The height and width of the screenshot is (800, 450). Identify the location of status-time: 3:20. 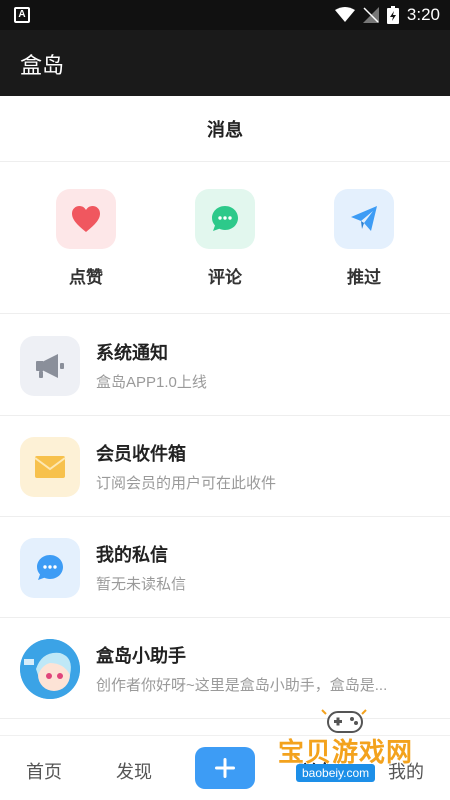
(423, 14).